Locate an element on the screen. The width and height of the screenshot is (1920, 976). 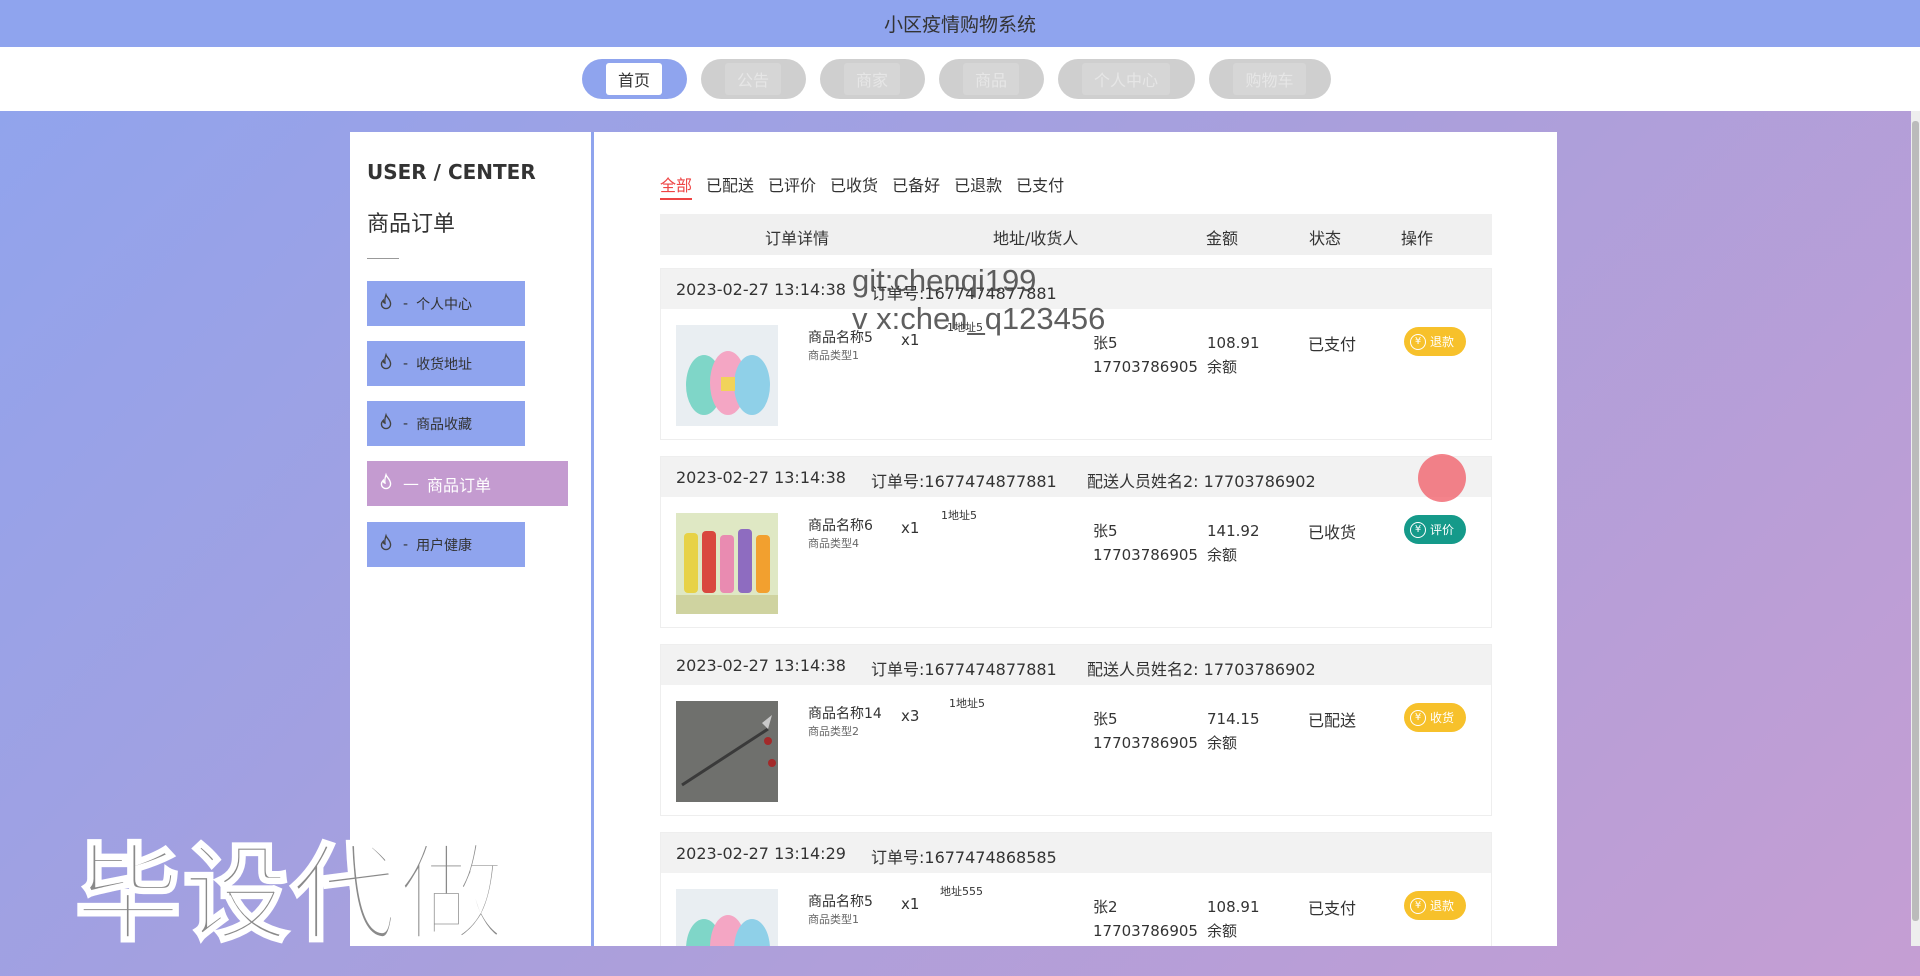
page-scrollbar is located at coordinates (1915, 528).